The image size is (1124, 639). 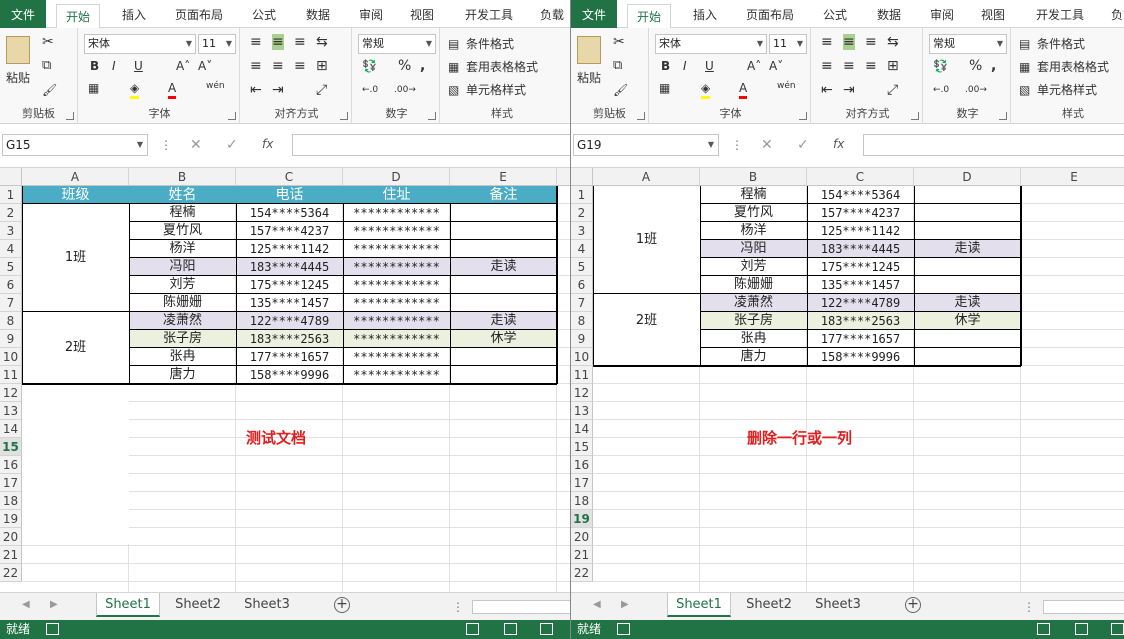 What do you see at coordinates (913, 605) in the screenshot?
I see `add-sheet-icon: +` at bounding box center [913, 605].